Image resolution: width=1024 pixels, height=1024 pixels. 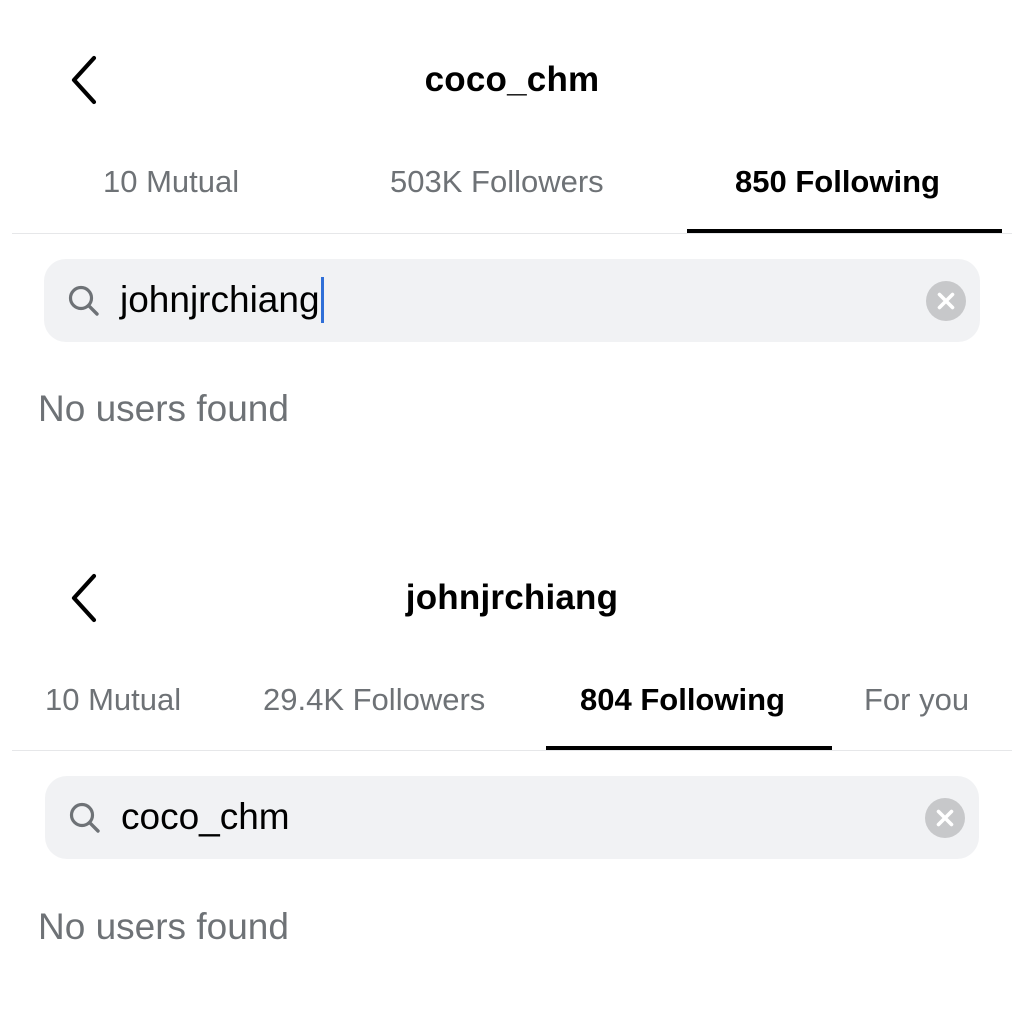 I want to click on search-input: coco_chm, so click(x=205, y=817).